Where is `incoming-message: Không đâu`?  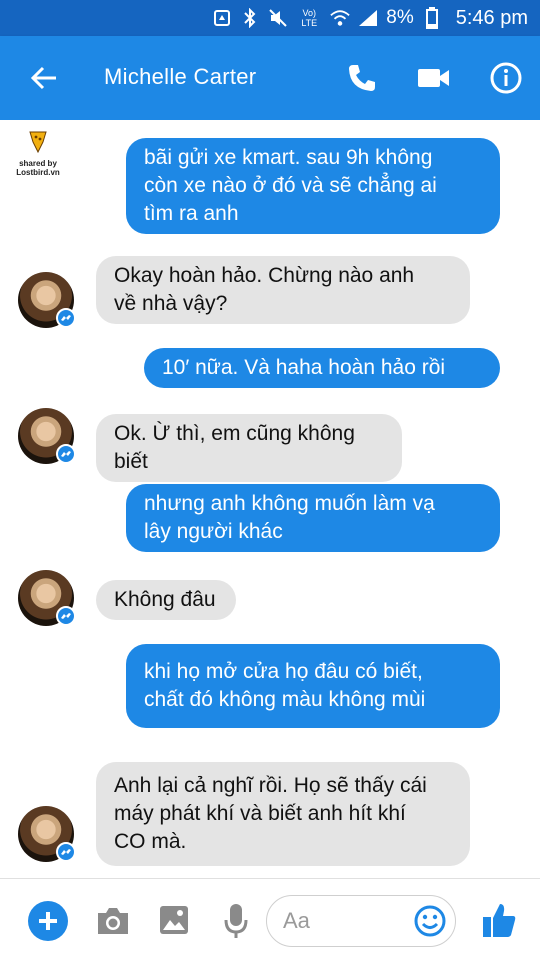
incoming-message: Không đâu is located at coordinates (166, 600).